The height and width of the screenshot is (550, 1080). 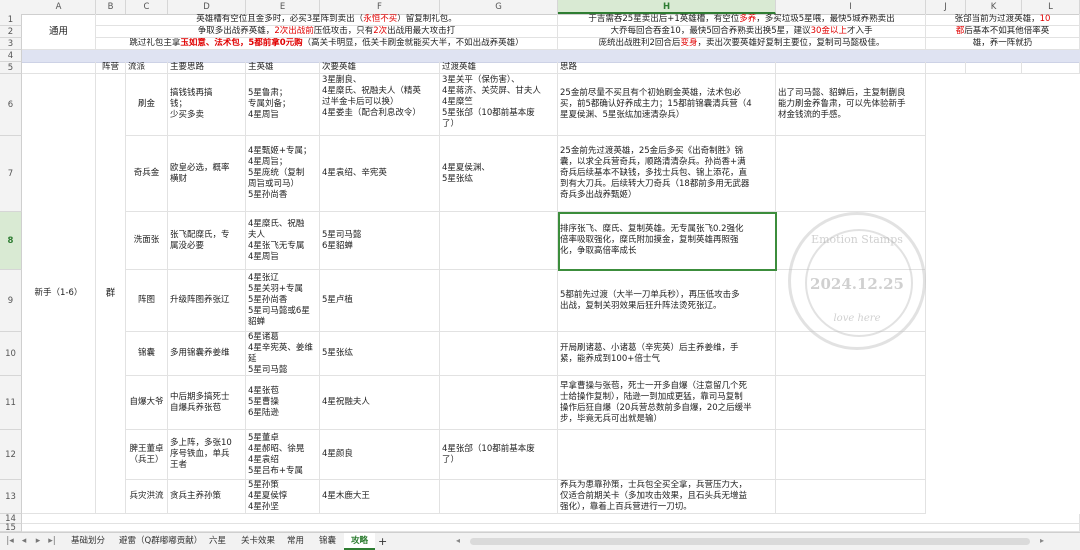 What do you see at coordinates (283, 497) in the screenshot?
I see `cell-e13-main-hero: 5星孙策 4星夏侯惇 4星孙坚` at bounding box center [283, 497].